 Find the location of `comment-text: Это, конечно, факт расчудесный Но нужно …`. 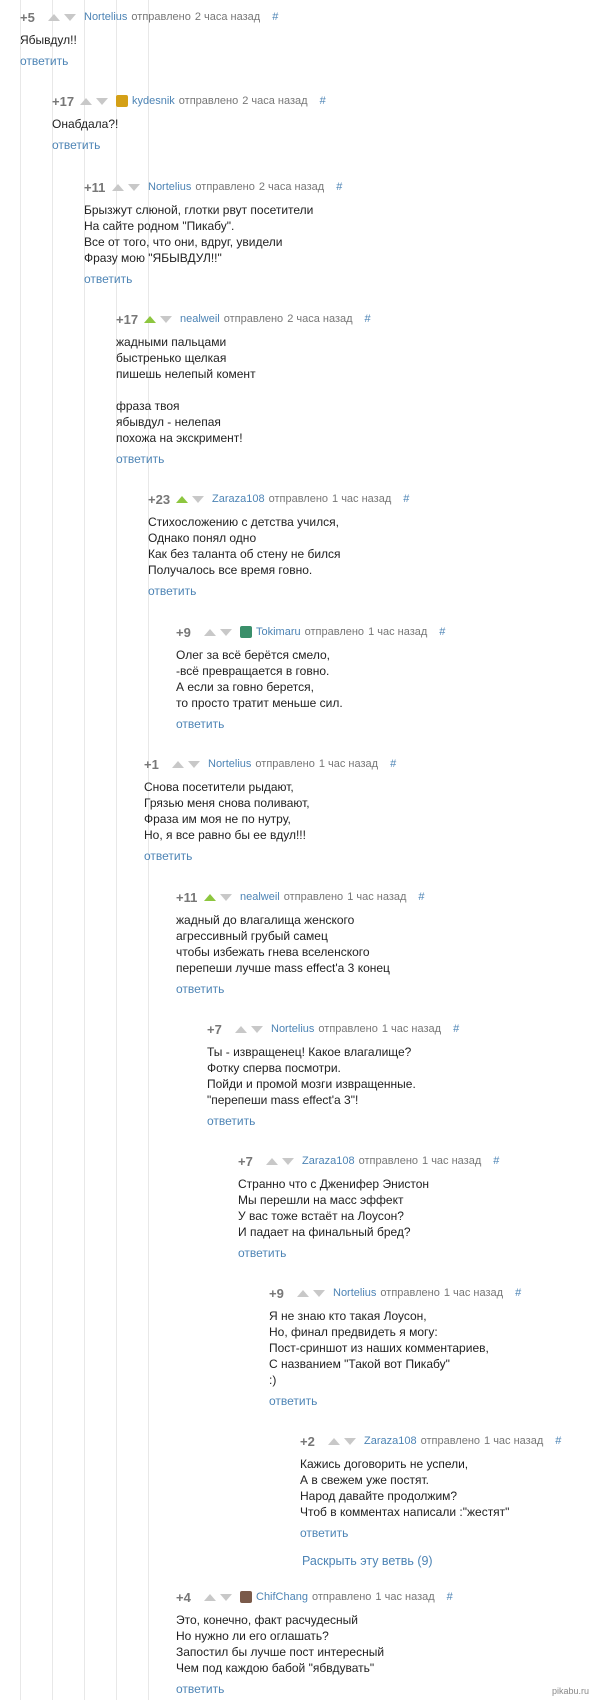

comment-text: Это, конечно, факт расчудесный Но нужно … is located at coordinates (280, 1644).